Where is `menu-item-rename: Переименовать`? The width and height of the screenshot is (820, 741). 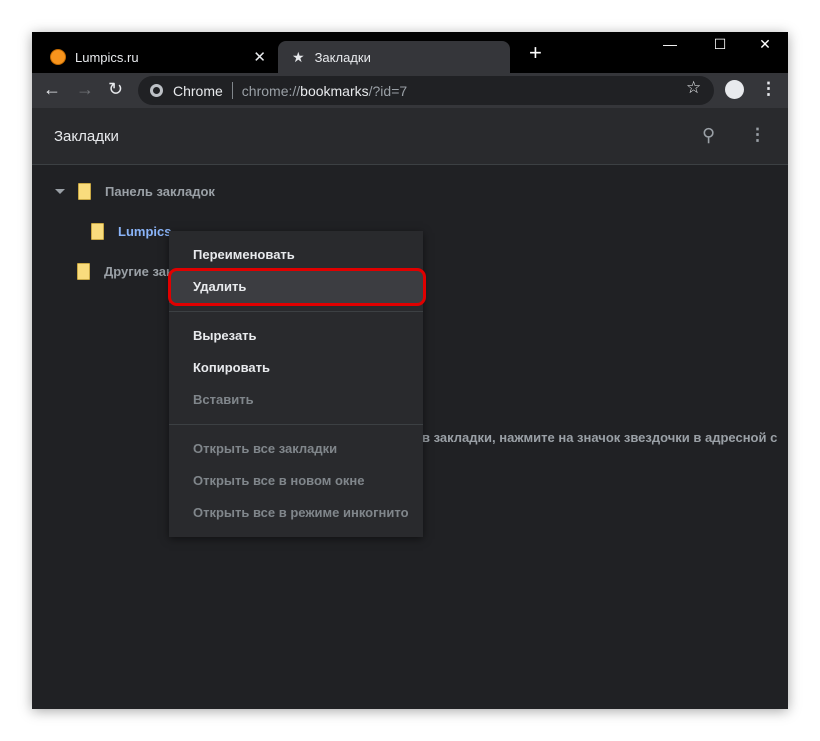 menu-item-rename: Переименовать is located at coordinates (296, 255).